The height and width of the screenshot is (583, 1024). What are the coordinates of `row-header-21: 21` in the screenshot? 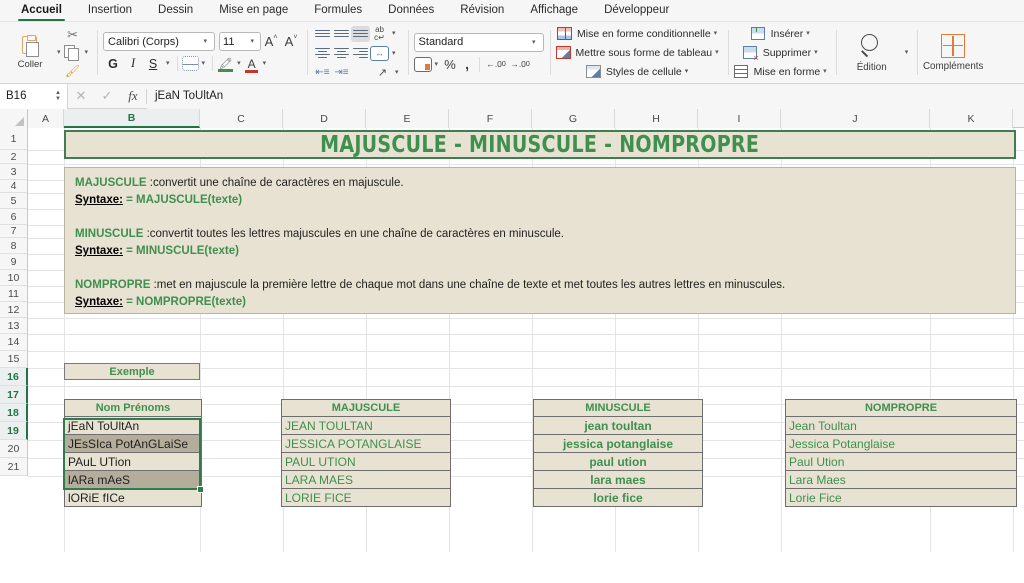 It's located at (13, 467).